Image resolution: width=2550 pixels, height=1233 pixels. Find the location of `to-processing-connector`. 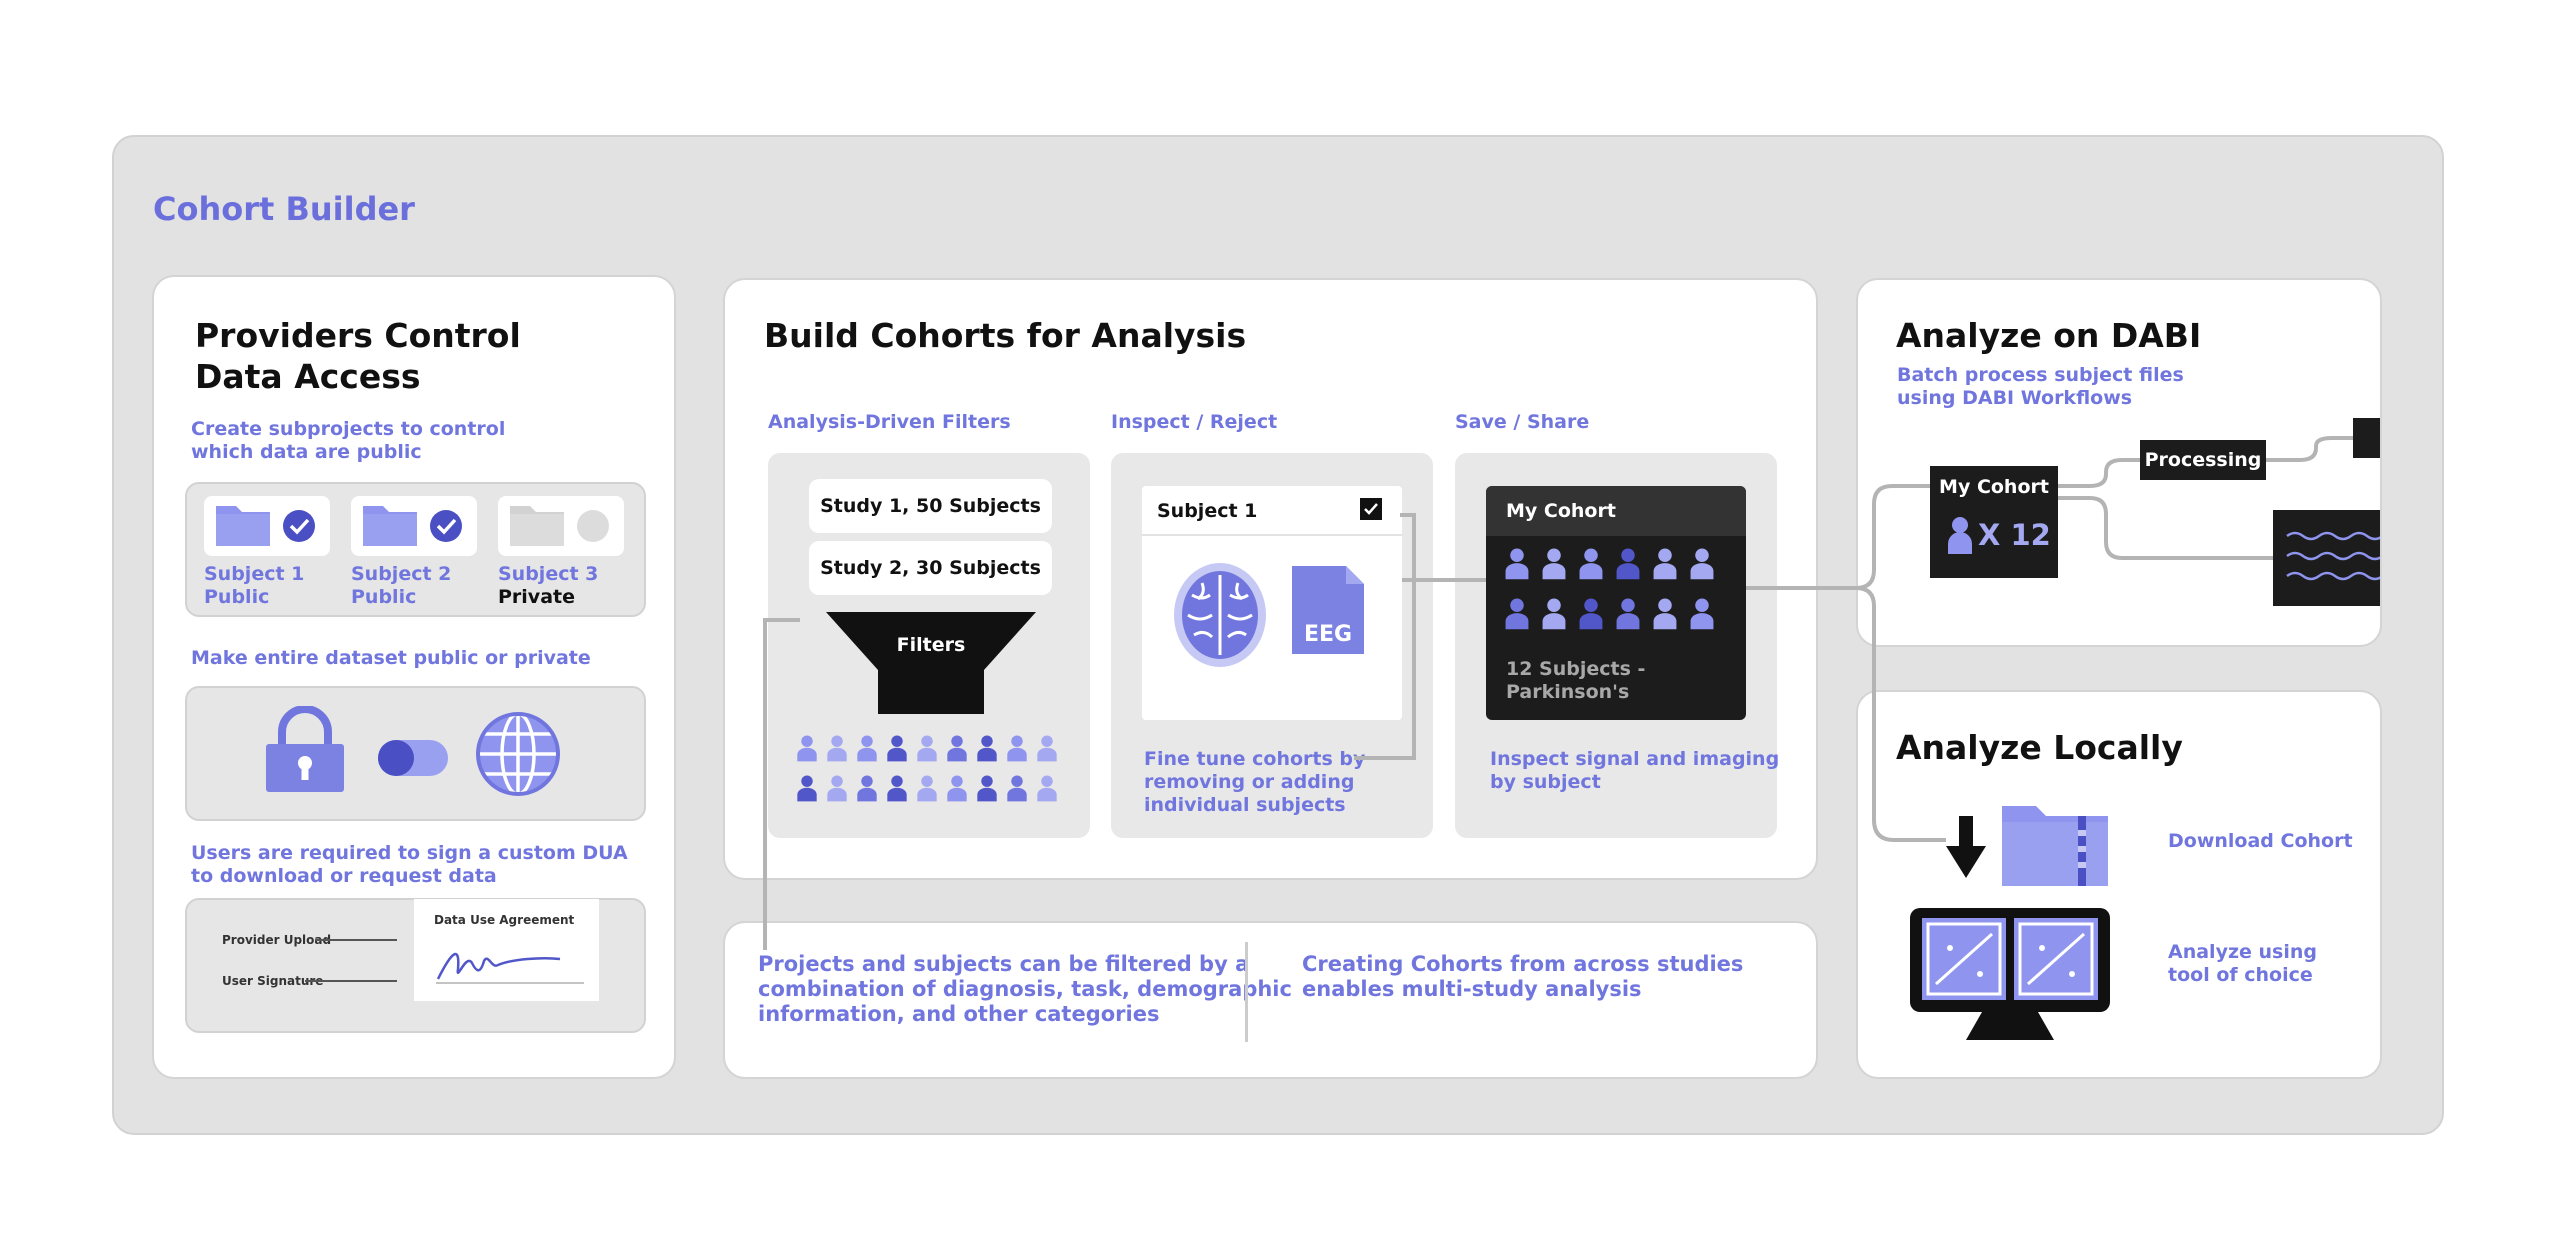

to-processing-connector is located at coordinates (2099, 473).